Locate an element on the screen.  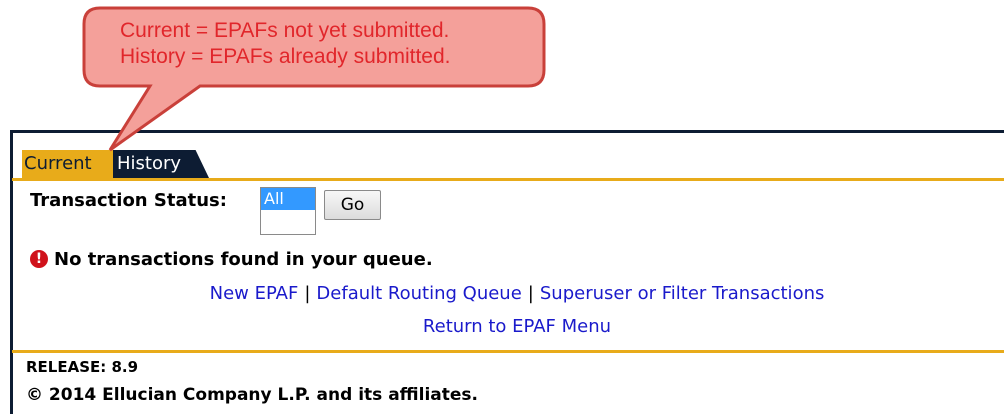
callout-text-current: Current = EPAFs not yet submitted. is located at coordinates (285, 30).